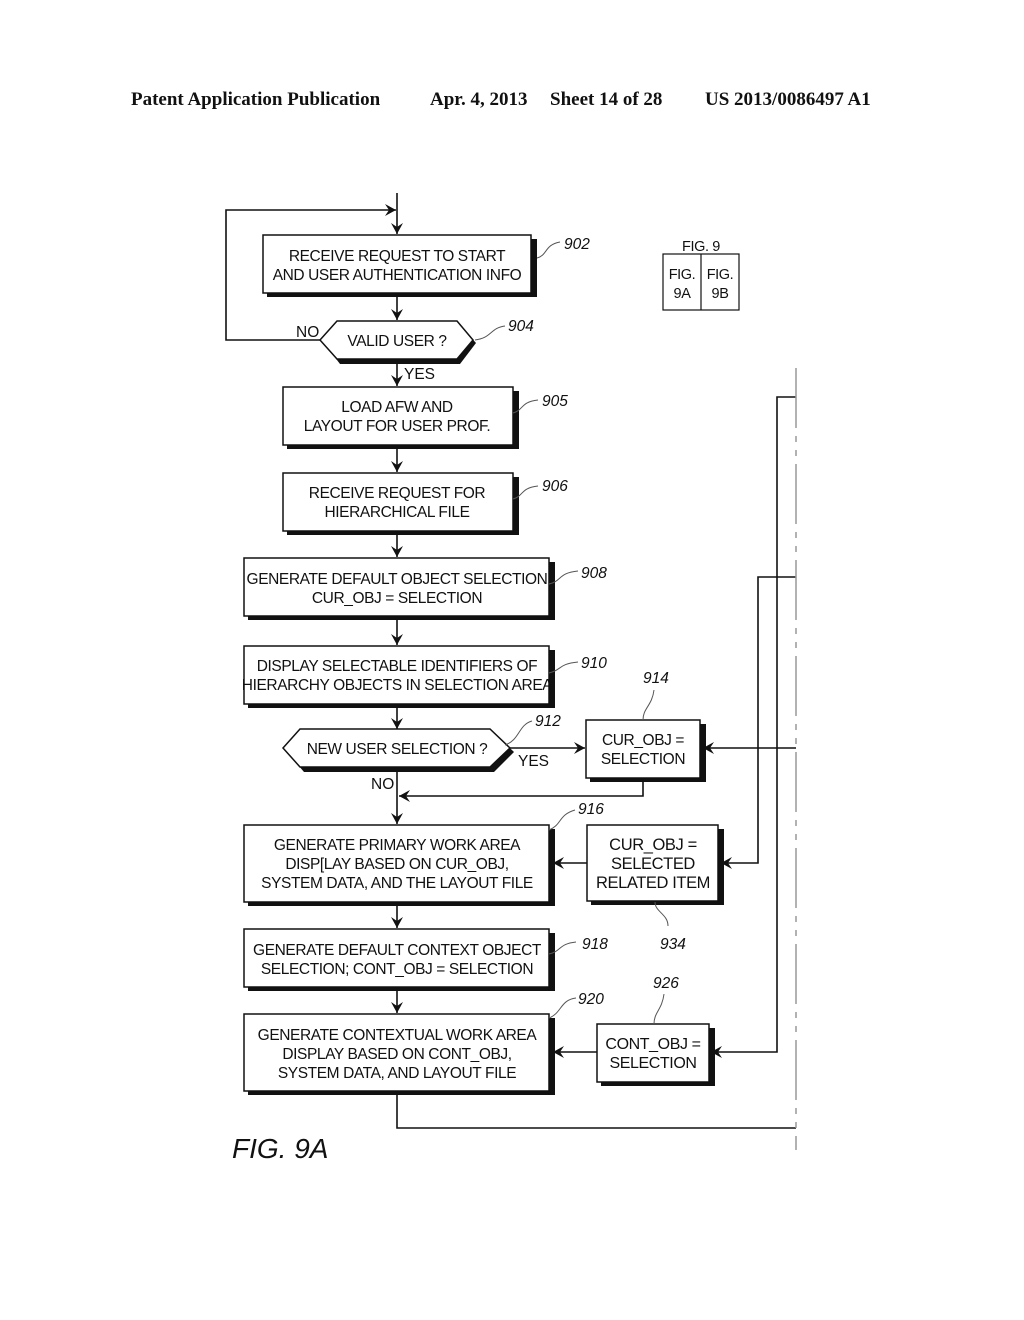 The image size is (1024, 1320). I want to click on ref-920: 920, so click(591, 999).